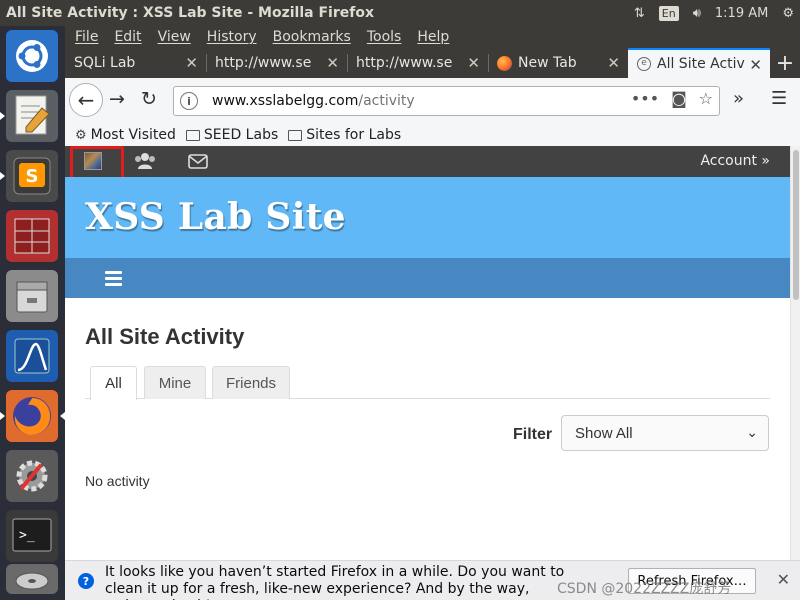 Image resolution: width=800 pixels, height=600 pixels. I want to click on tab-http-2: http://www.se ✕, so click(417, 63).